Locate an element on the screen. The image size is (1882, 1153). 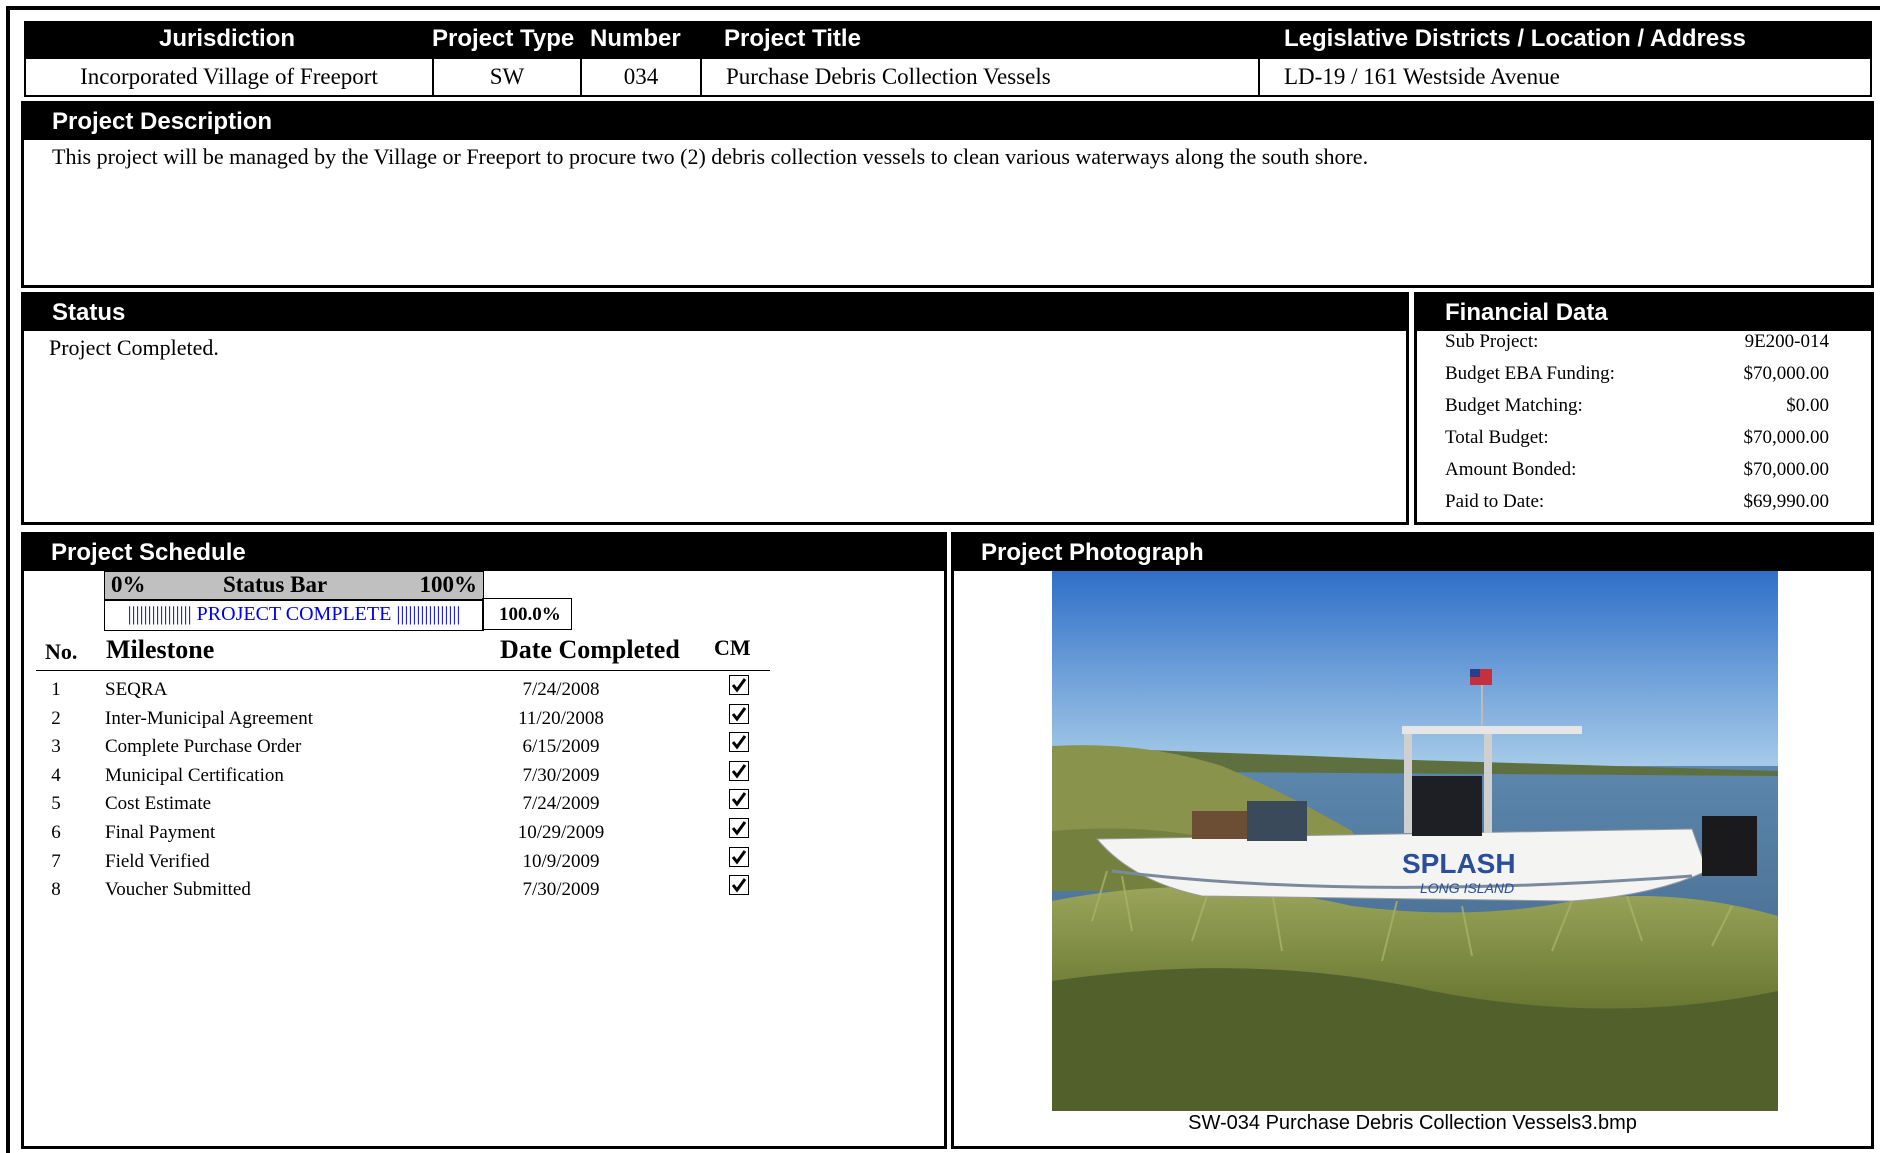
number-header: Number is located at coordinates (635, 38).